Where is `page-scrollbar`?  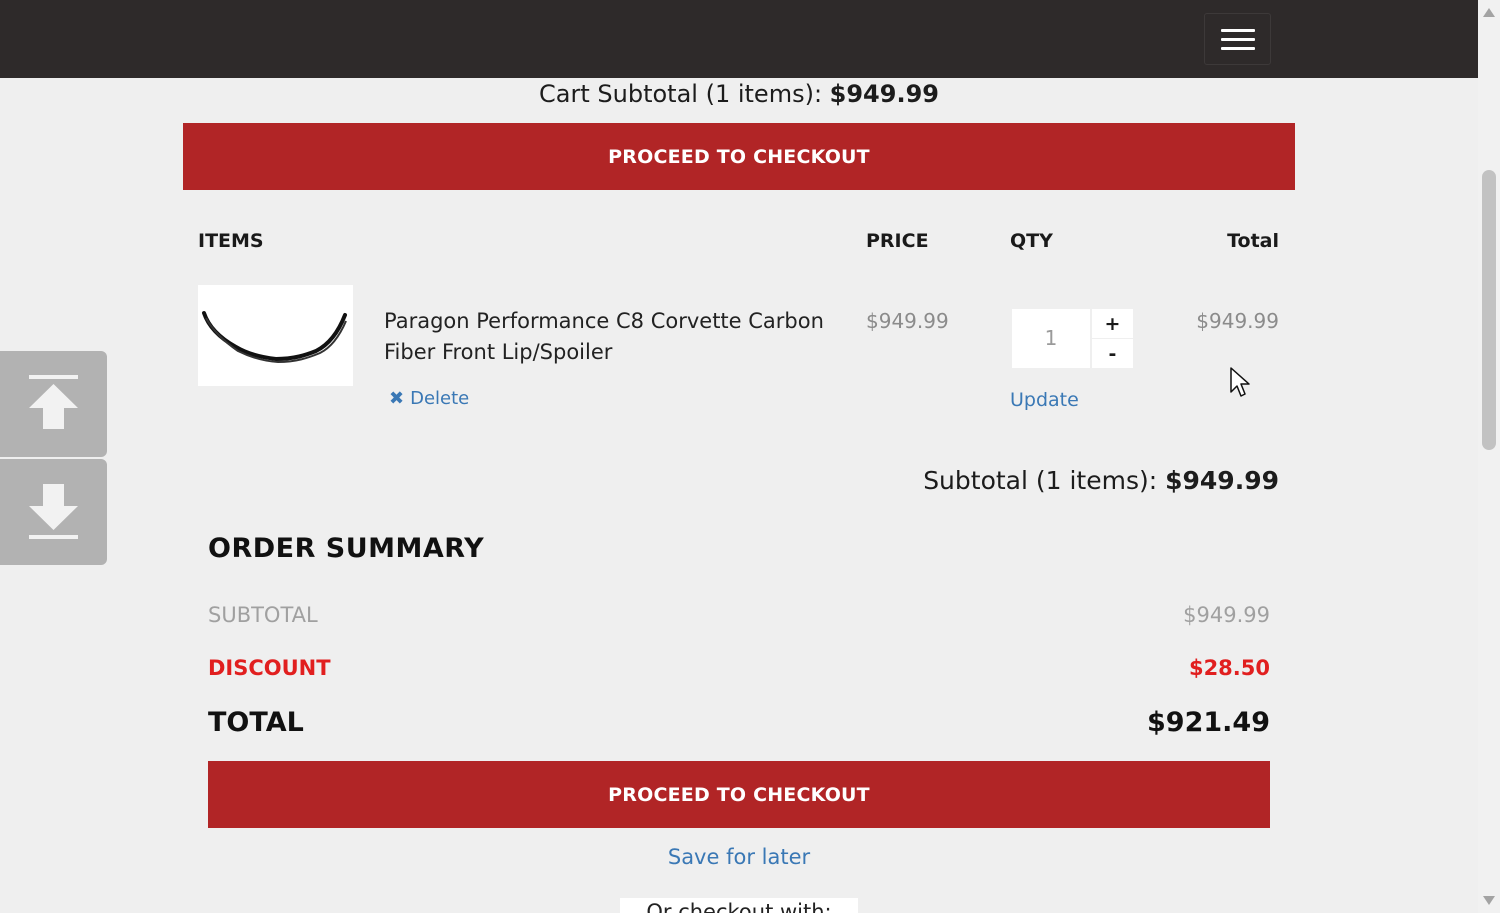 page-scrollbar is located at coordinates (1489, 456).